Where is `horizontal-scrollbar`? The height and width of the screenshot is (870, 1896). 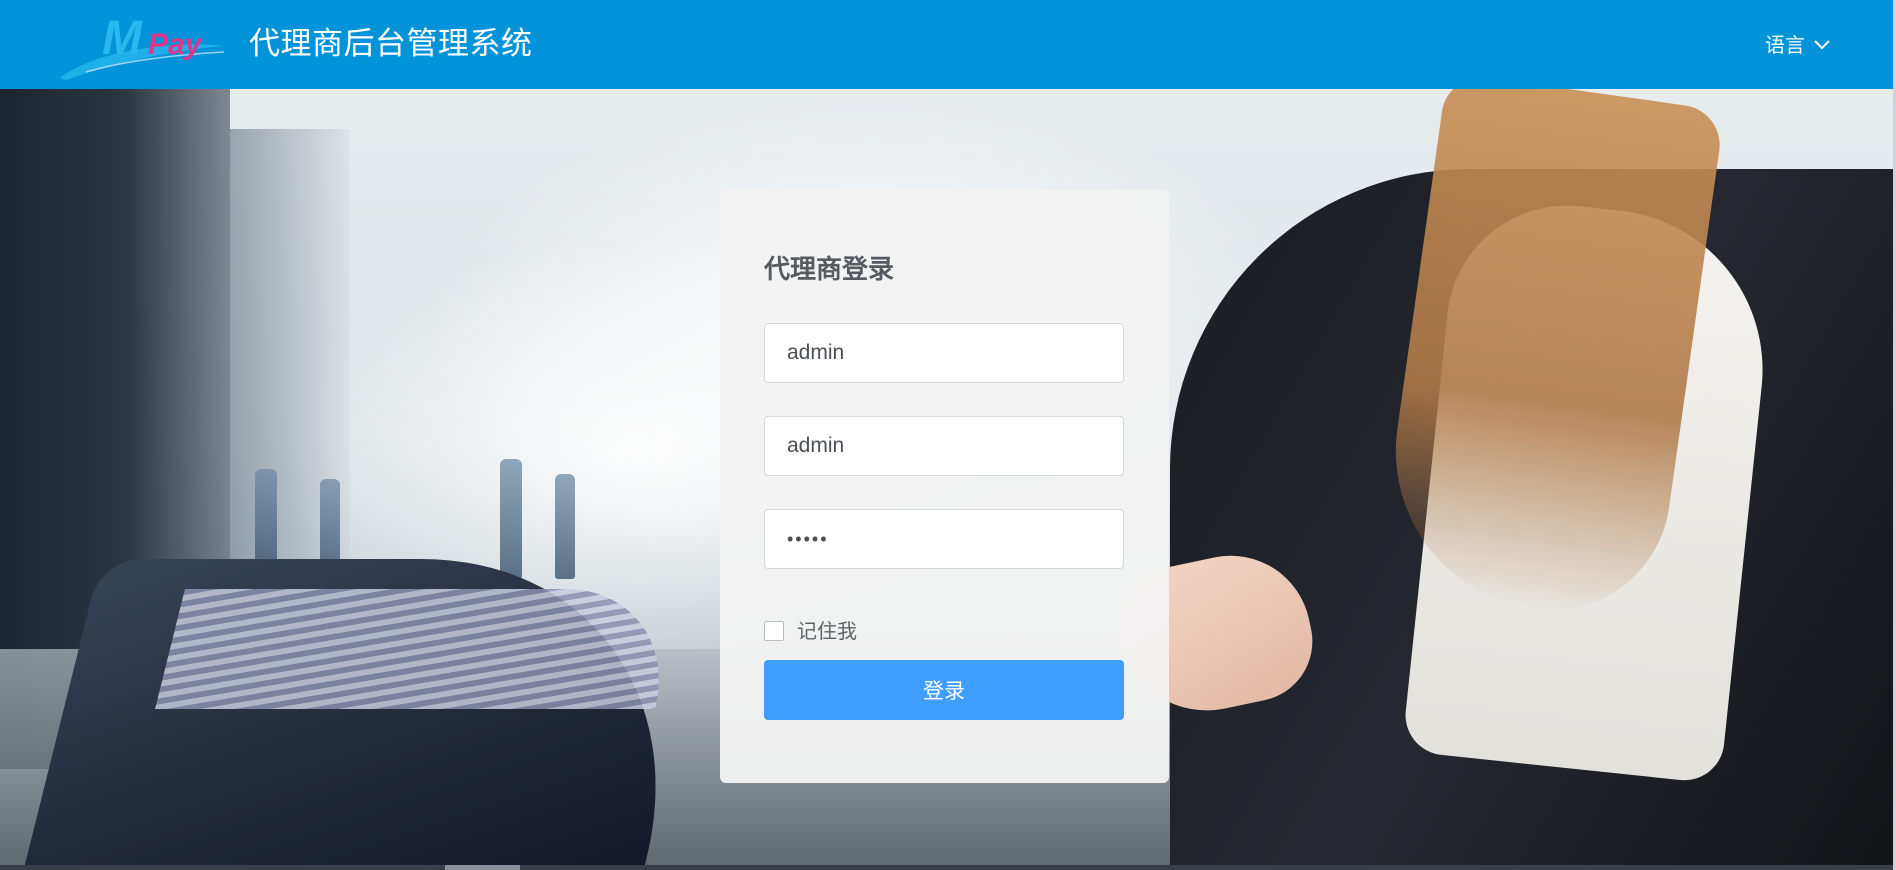
horizontal-scrollbar is located at coordinates (946, 867).